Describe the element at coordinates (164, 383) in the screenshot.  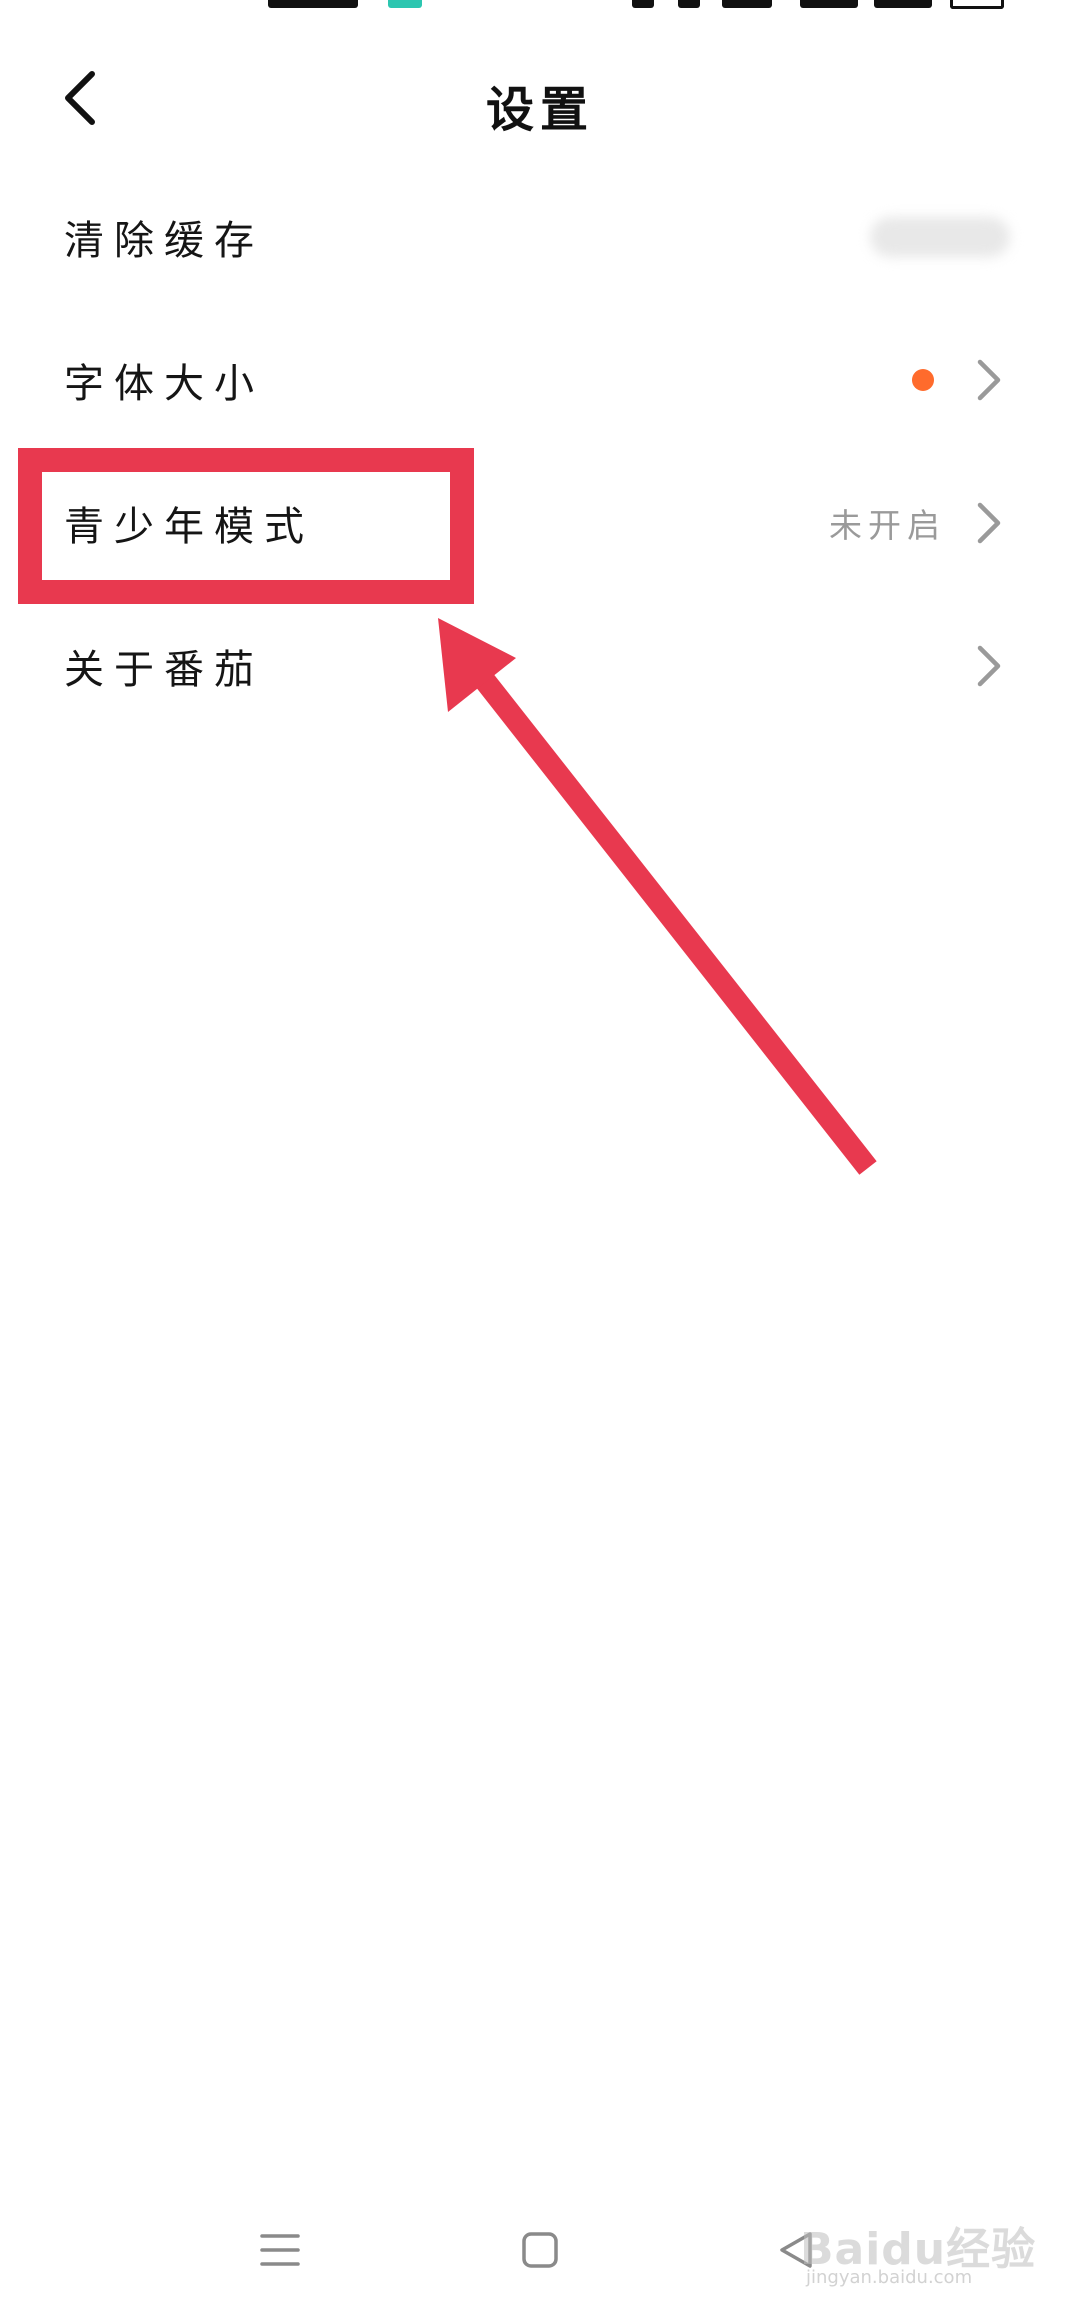
I see `settings-item-label: 字体大小` at that location.